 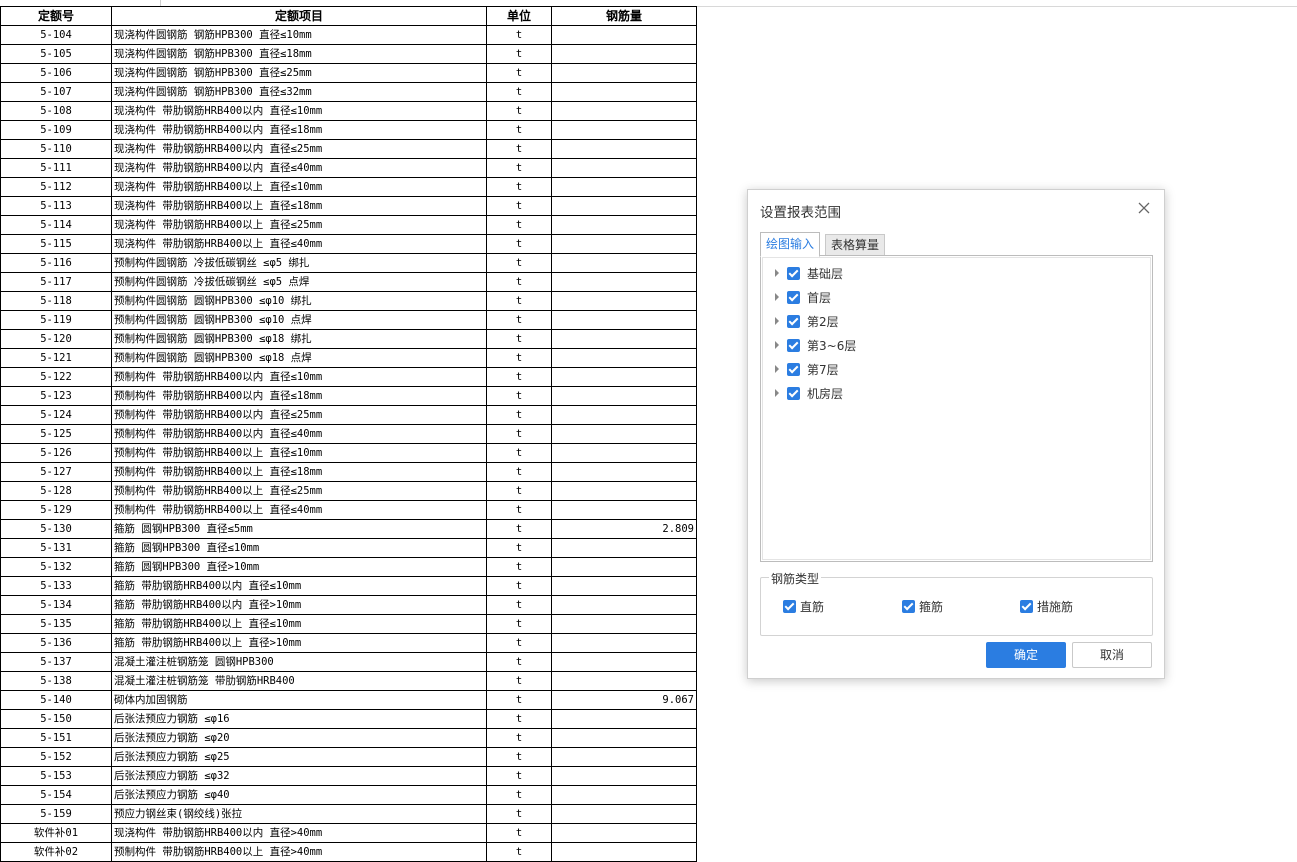 What do you see at coordinates (56, 643) in the screenshot?
I see `code-cell: 5-136` at bounding box center [56, 643].